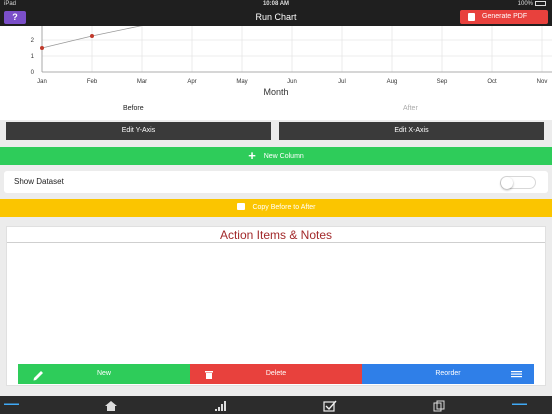 Image resolution: width=552 pixels, height=414 pixels. Describe the element at coordinates (411, 131) in the screenshot. I see `edit-x-axis-button: Edit X-Axis` at that location.